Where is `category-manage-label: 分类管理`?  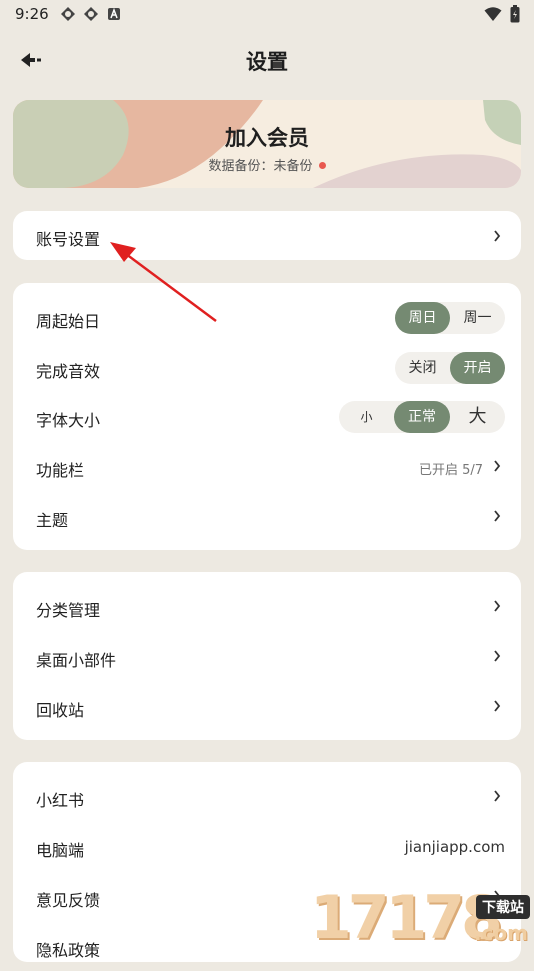 category-manage-label: 分类管理 is located at coordinates (68, 610).